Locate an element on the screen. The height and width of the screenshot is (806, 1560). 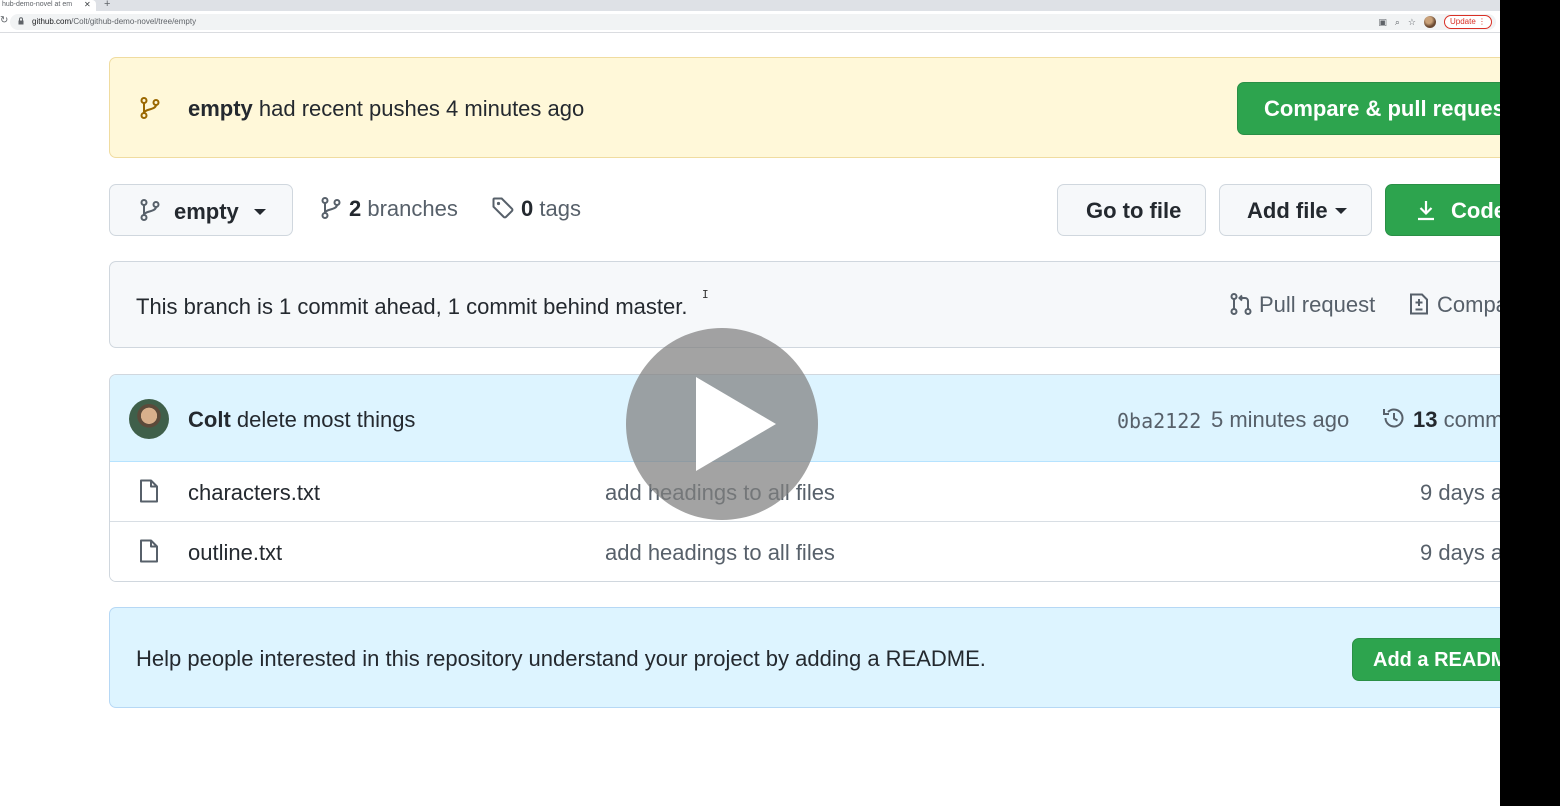
black-side-panel is located at coordinates (1530, 403).